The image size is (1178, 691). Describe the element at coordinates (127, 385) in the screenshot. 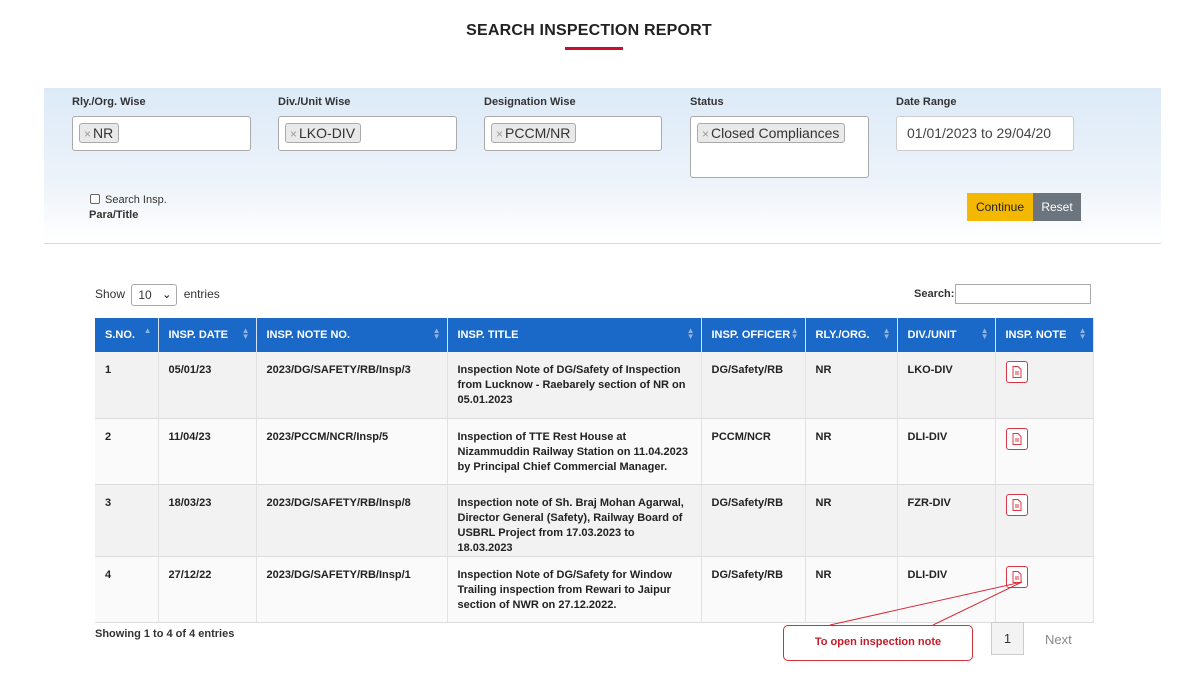

I see `cell-sno: 1` at that location.